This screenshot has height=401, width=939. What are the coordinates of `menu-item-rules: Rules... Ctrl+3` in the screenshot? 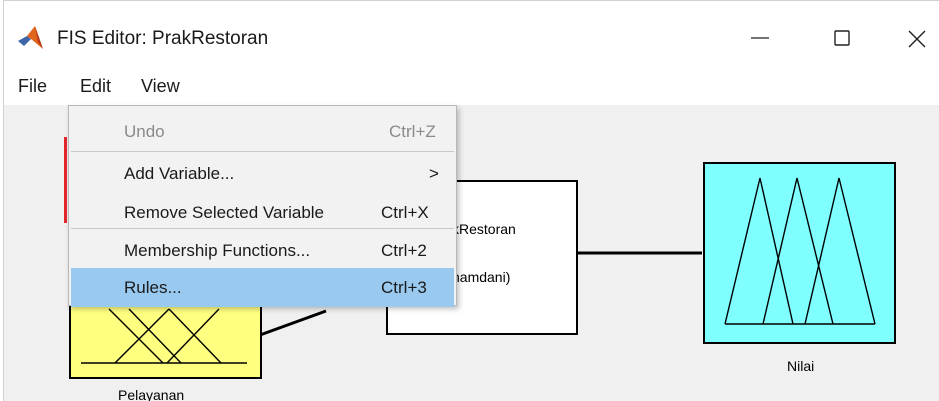 It's located at (262, 287).